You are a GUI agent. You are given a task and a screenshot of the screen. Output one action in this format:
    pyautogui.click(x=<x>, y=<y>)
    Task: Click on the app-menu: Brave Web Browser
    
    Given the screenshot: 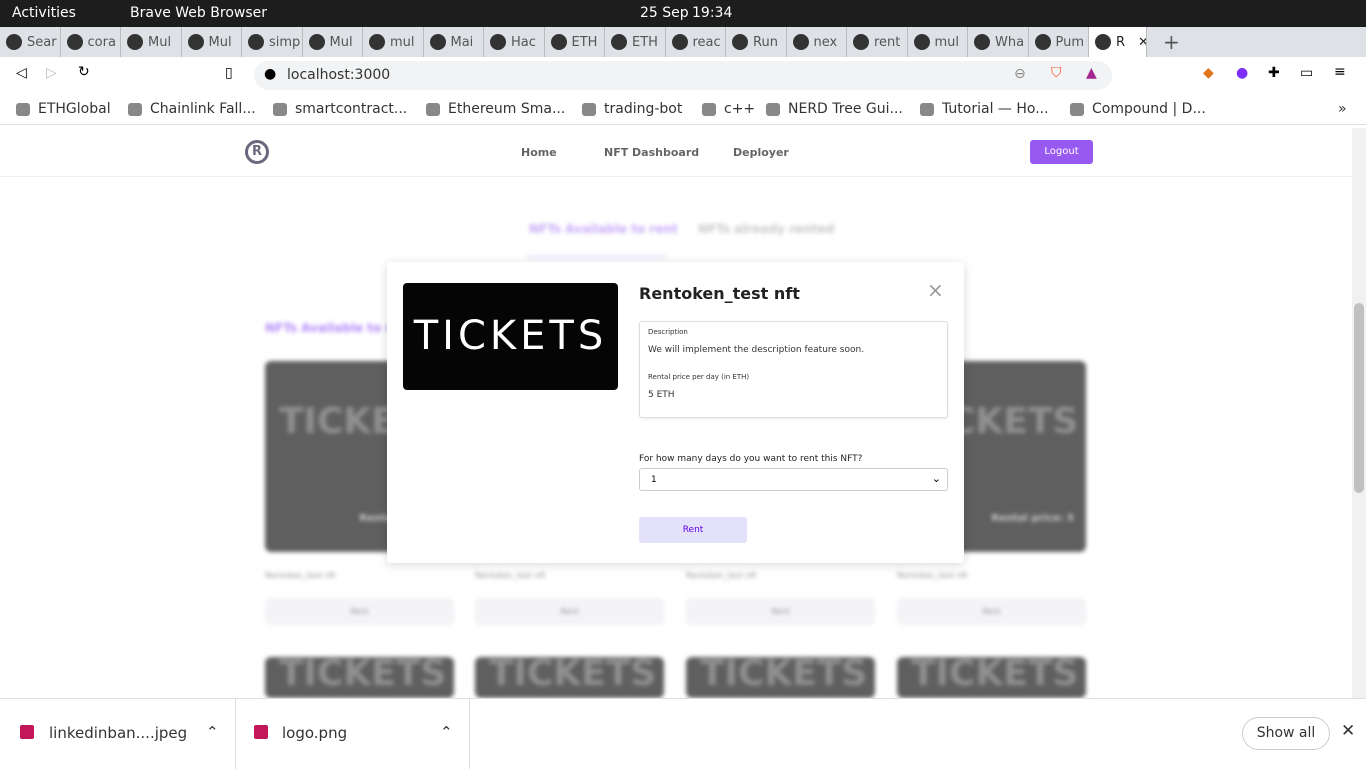 What is the action you would take?
    pyautogui.click(x=198, y=13)
    